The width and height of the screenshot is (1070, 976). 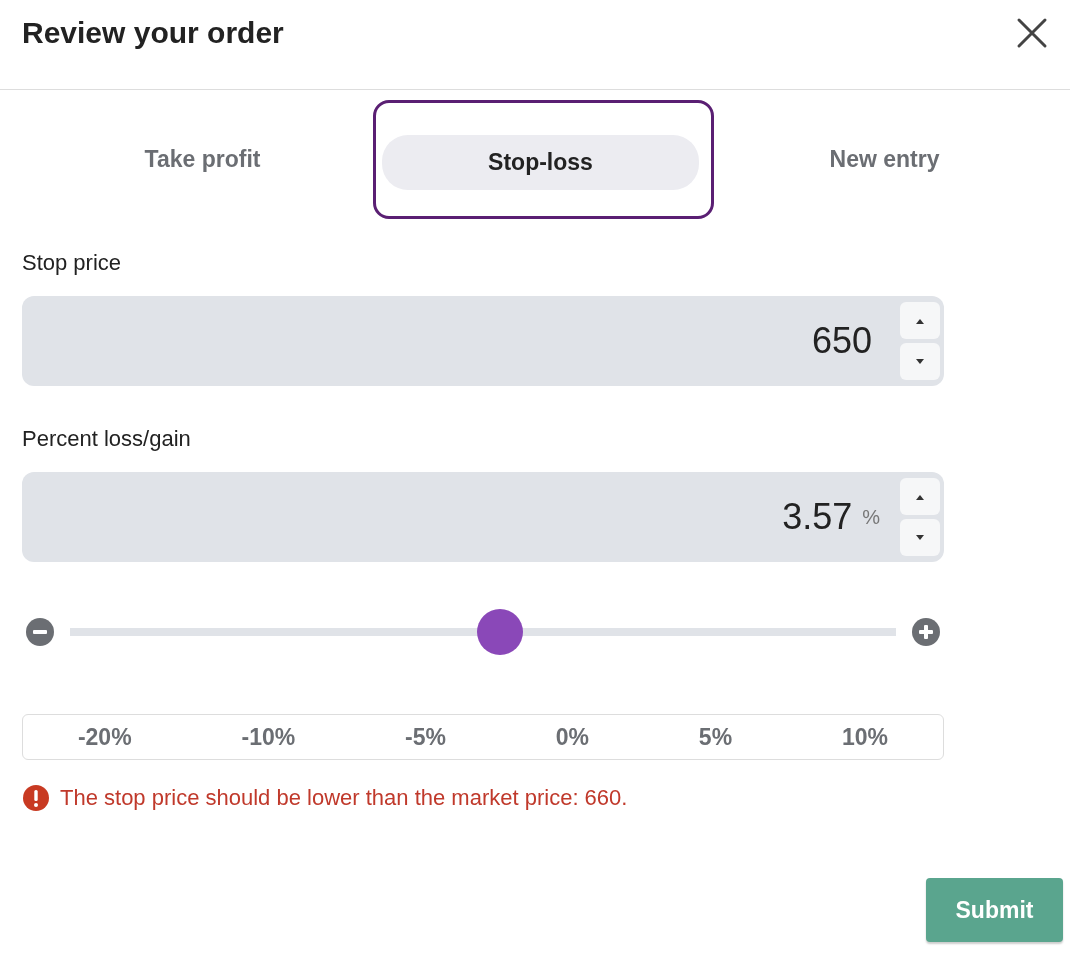 I want to click on slider-thumb, so click(x=499, y=632).